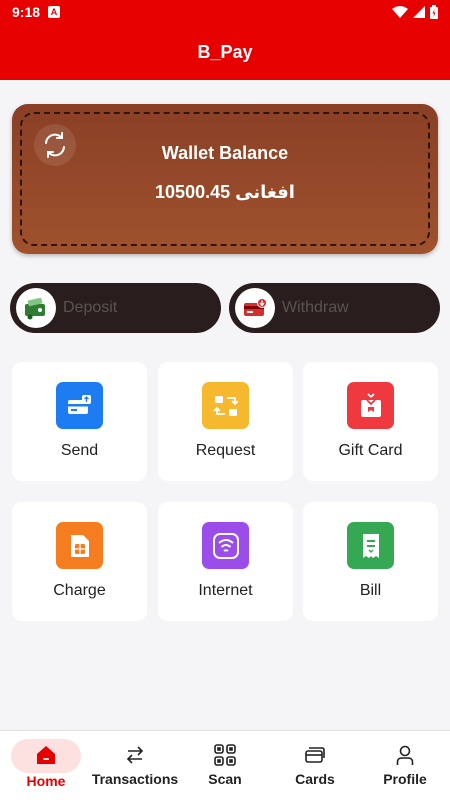 This screenshot has height=800, width=450. What do you see at coordinates (315, 755) in the screenshot?
I see `cards-icon` at bounding box center [315, 755].